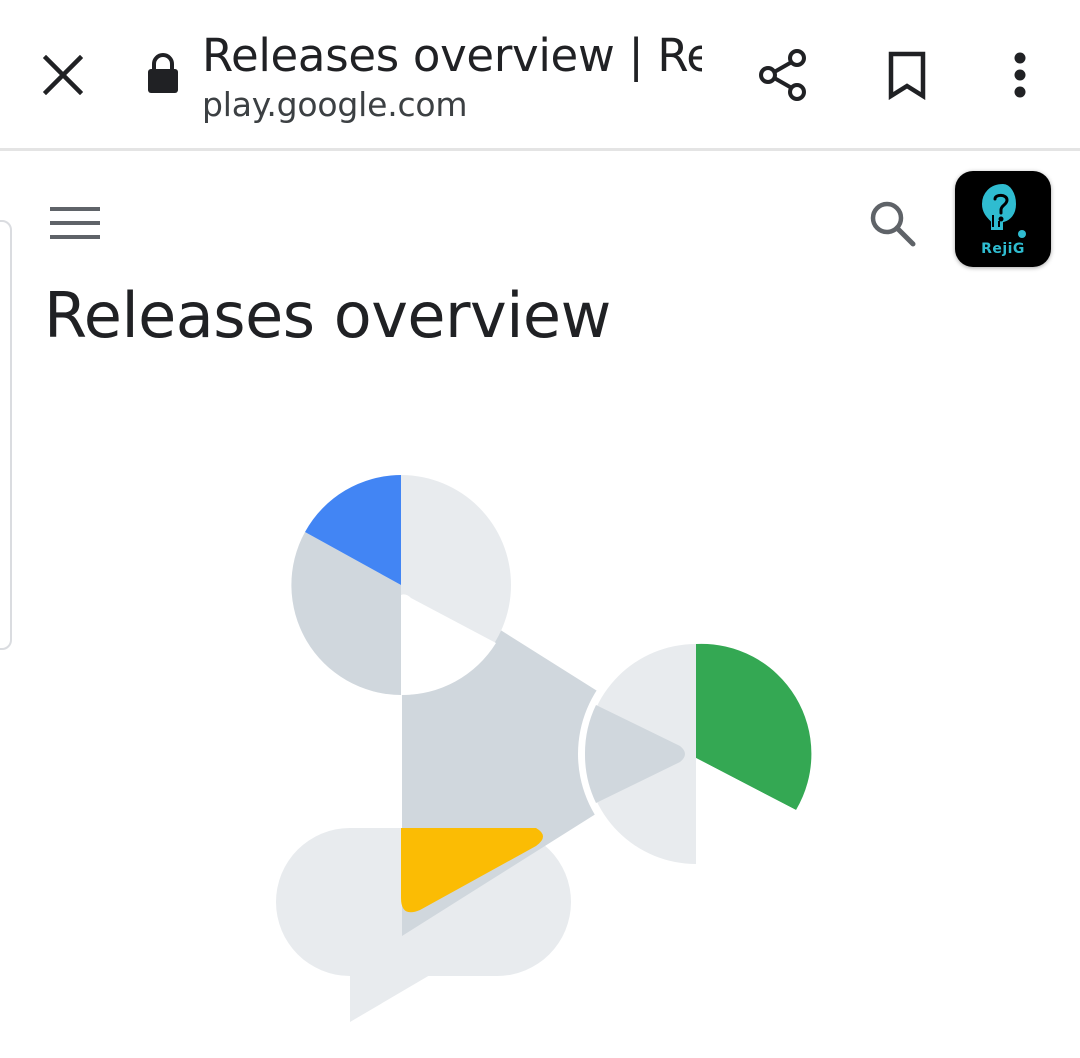 The image size is (1080, 1058). What do you see at coordinates (401, 585) in the screenshot?
I see `top-circle-shape` at bounding box center [401, 585].